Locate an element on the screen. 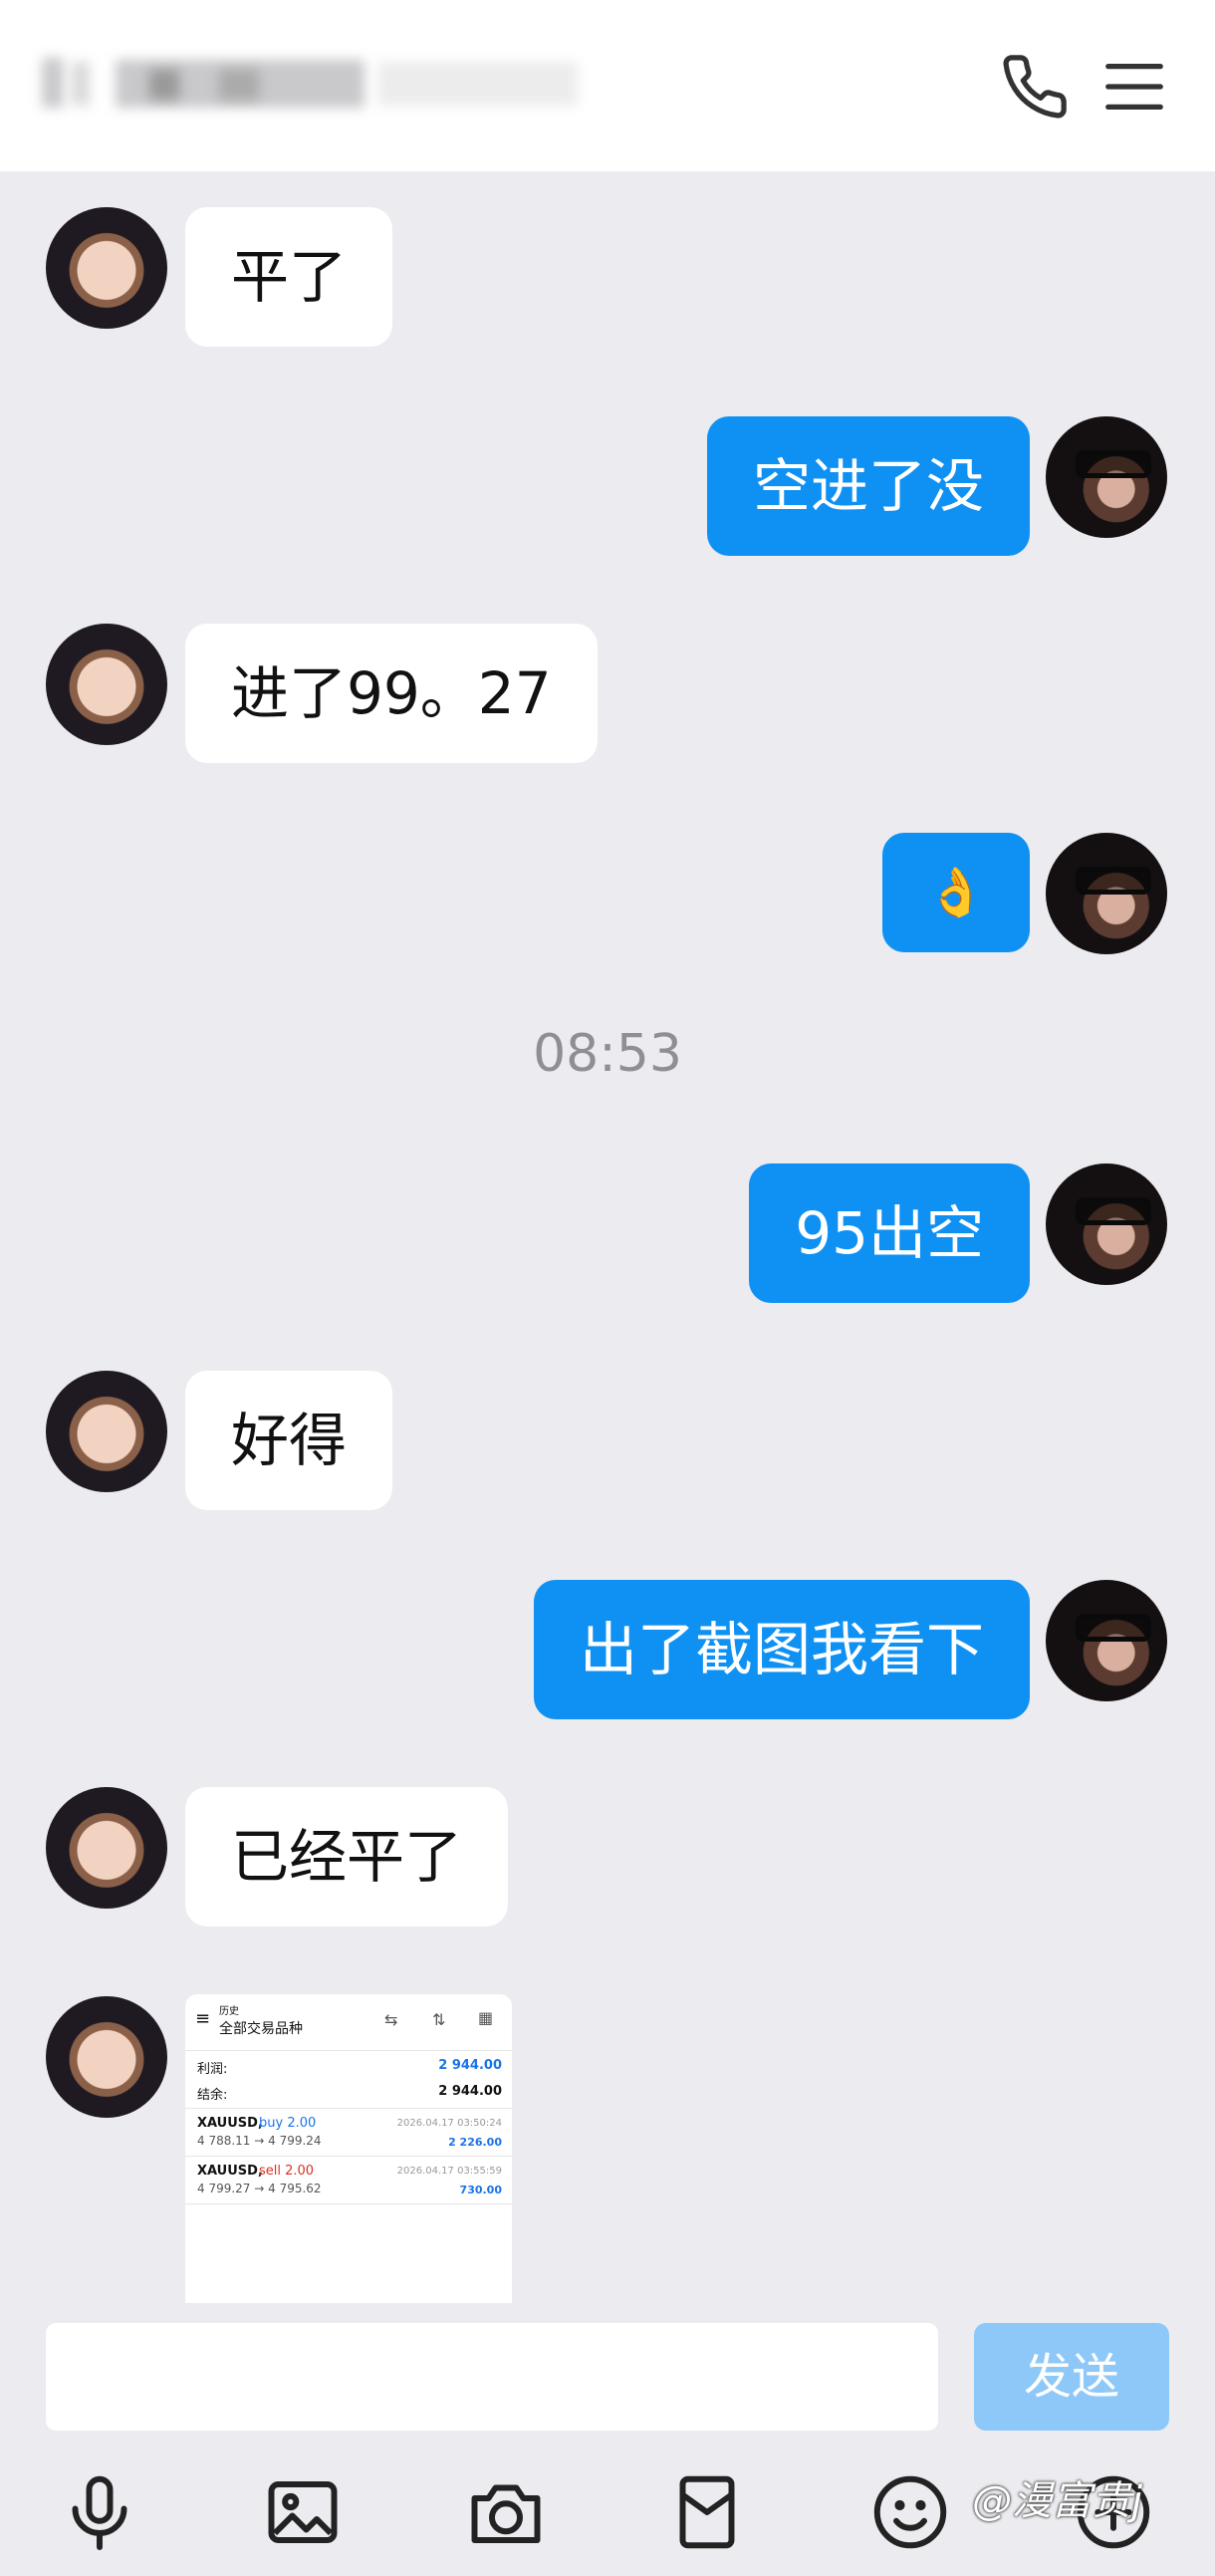 The image size is (1215, 2576). chat-header is located at coordinates (607, 85).